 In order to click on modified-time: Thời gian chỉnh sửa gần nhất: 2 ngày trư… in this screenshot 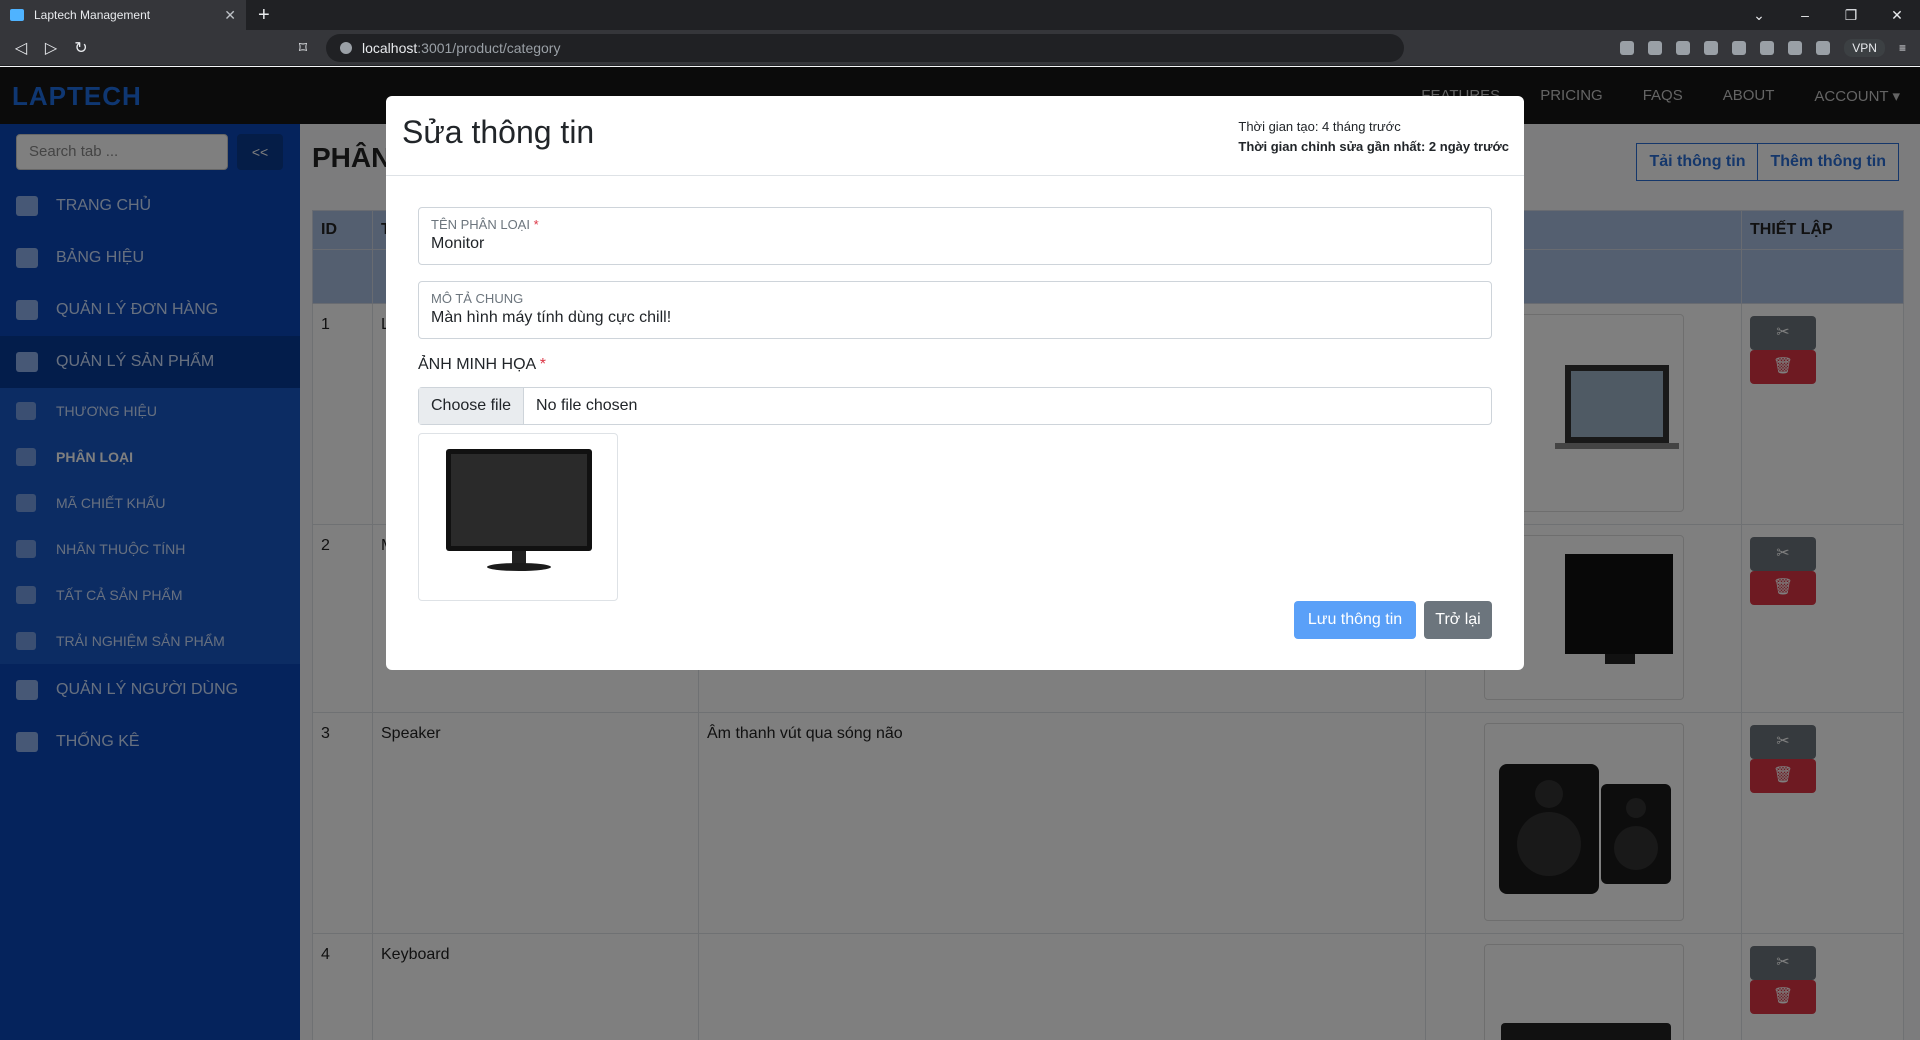, I will do `click(1373, 146)`.